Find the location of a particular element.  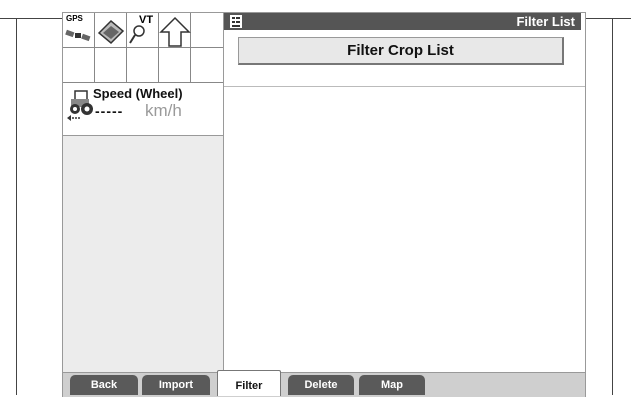

gps-cell: GPS is located at coordinates (79, 30).